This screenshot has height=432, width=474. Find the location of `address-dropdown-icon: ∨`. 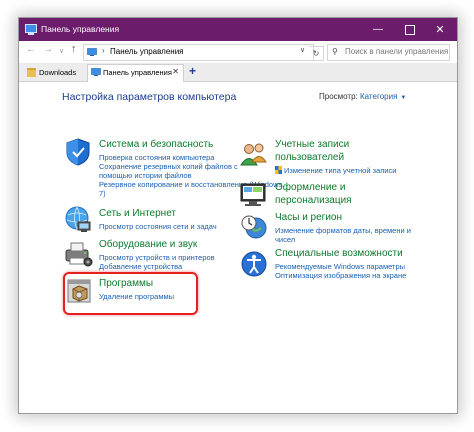

address-dropdown-icon: ∨ is located at coordinates (302, 50).